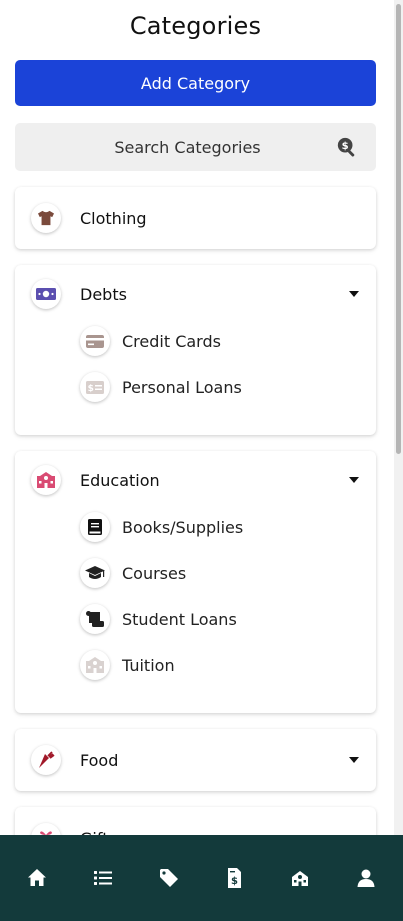  I want to click on nav-savings, so click(300, 878).